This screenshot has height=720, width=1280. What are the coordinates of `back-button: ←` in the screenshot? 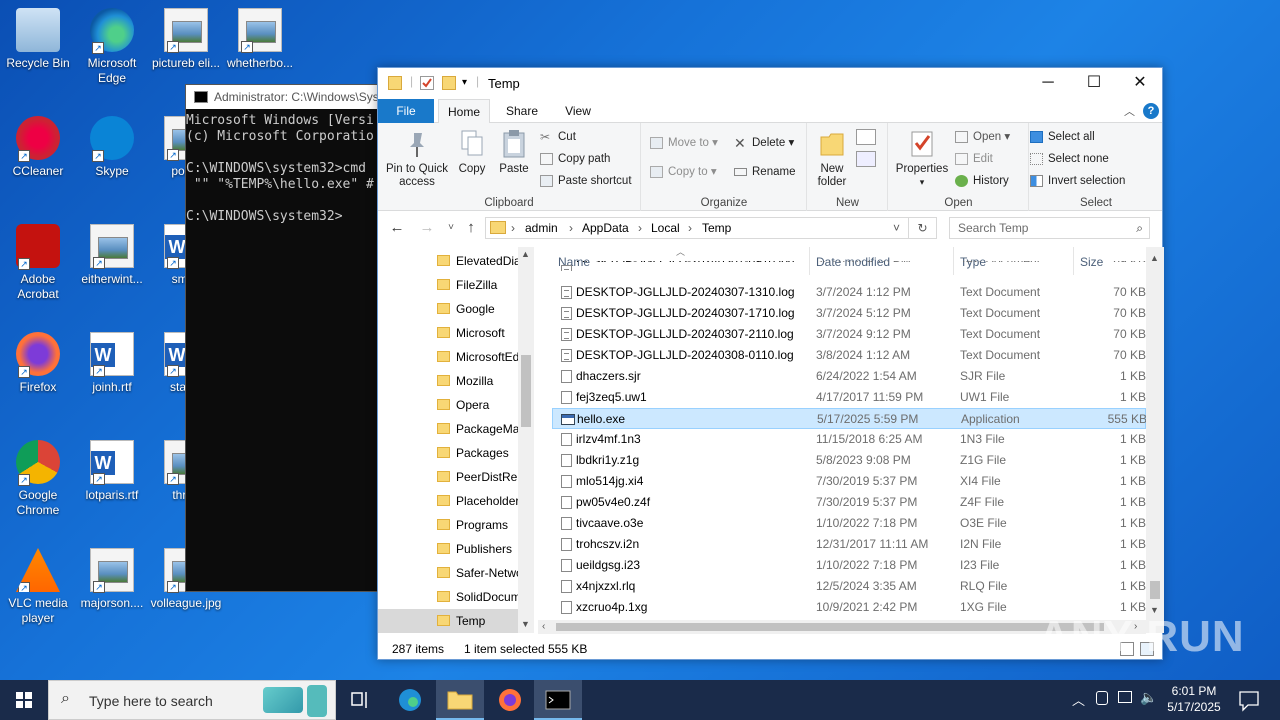 It's located at (397, 228).